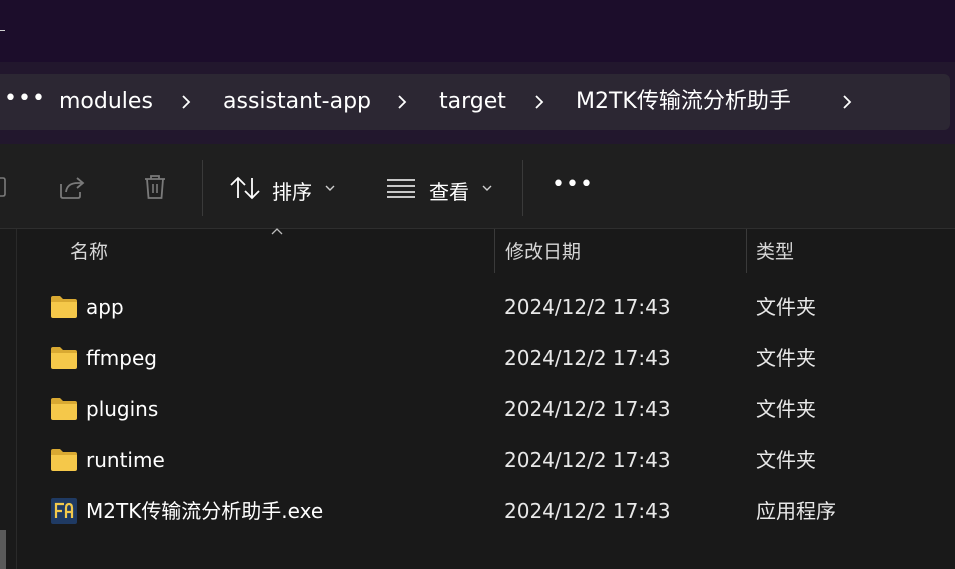 This screenshot has width=955, height=569. What do you see at coordinates (543, 252) in the screenshot?
I see `column-header-date-modified: 修改日期` at bounding box center [543, 252].